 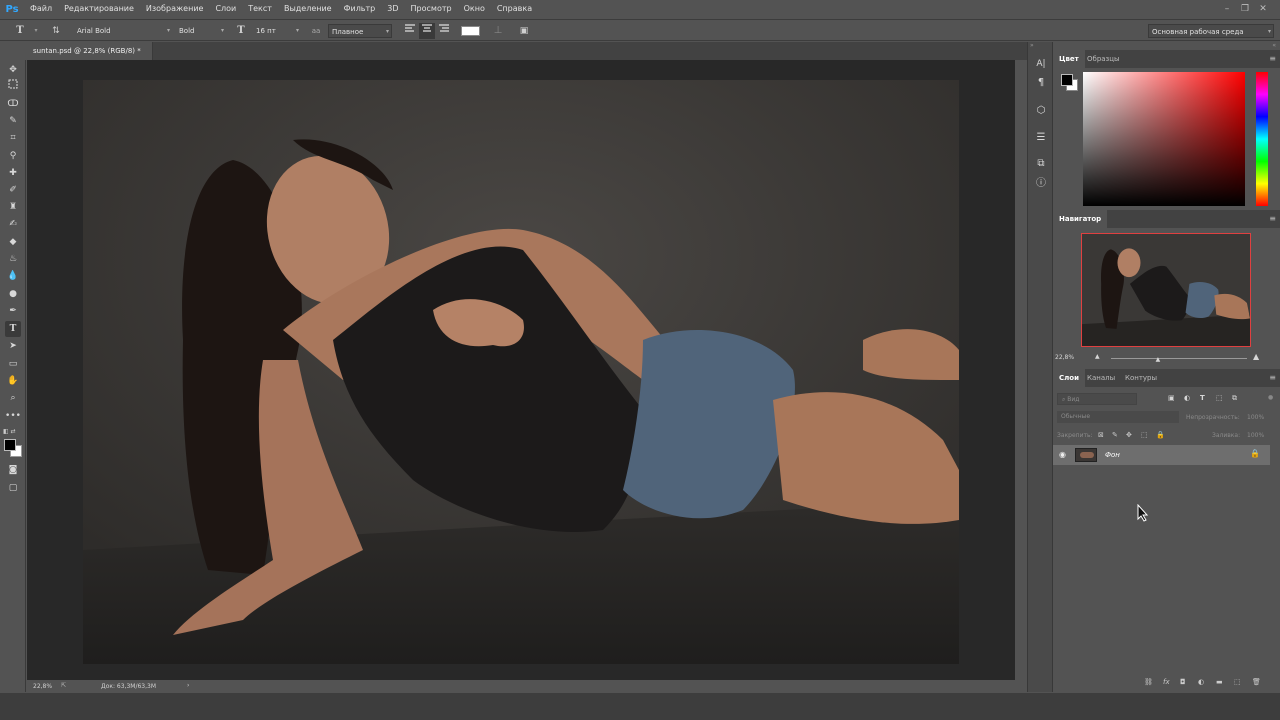 What do you see at coordinates (13, 311) in the screenshot?
I see `pen-icon: ✒` at bounding box center [13, 311].